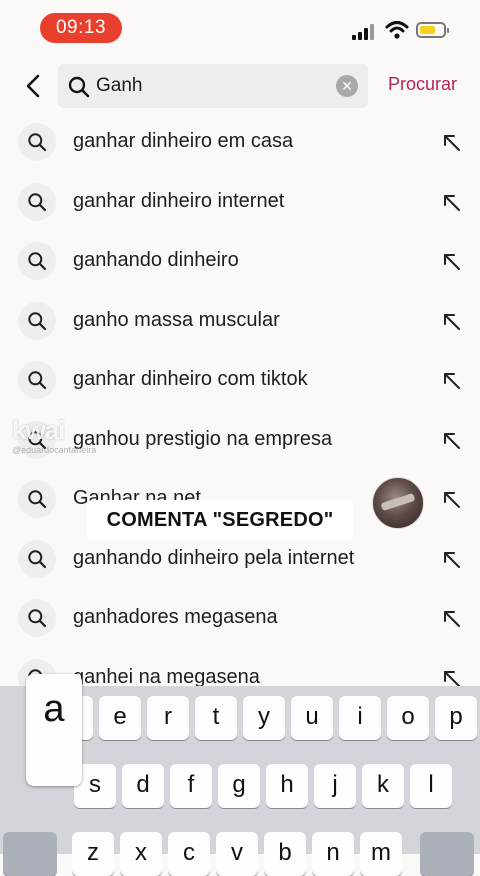 This screenshot has height=876, width=480. I want to click on key-y: y, so click(264, 718).